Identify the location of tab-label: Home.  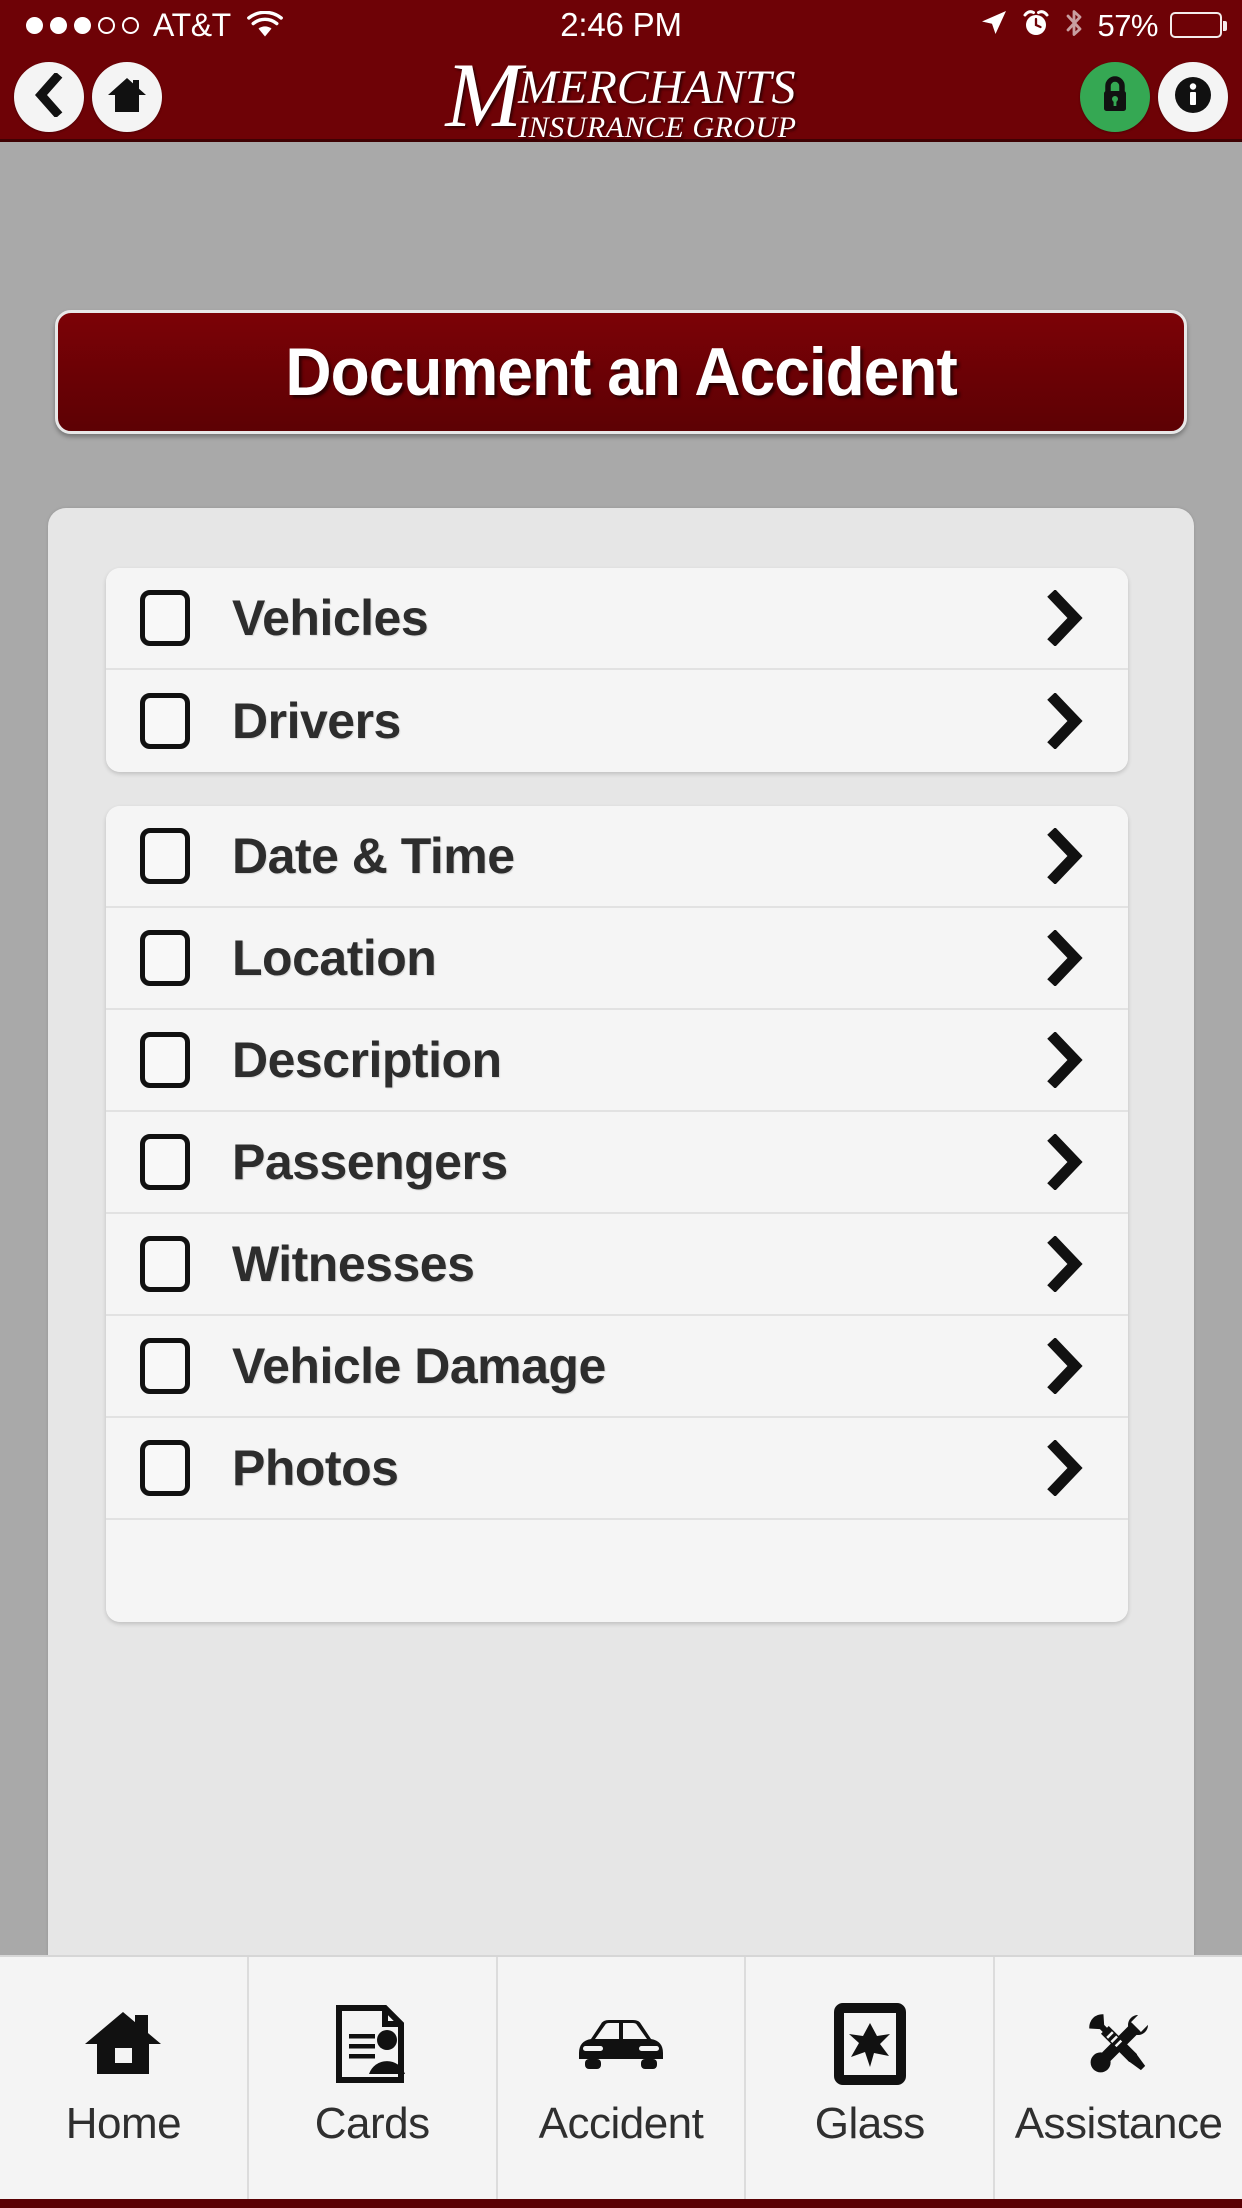
(123, 2123).